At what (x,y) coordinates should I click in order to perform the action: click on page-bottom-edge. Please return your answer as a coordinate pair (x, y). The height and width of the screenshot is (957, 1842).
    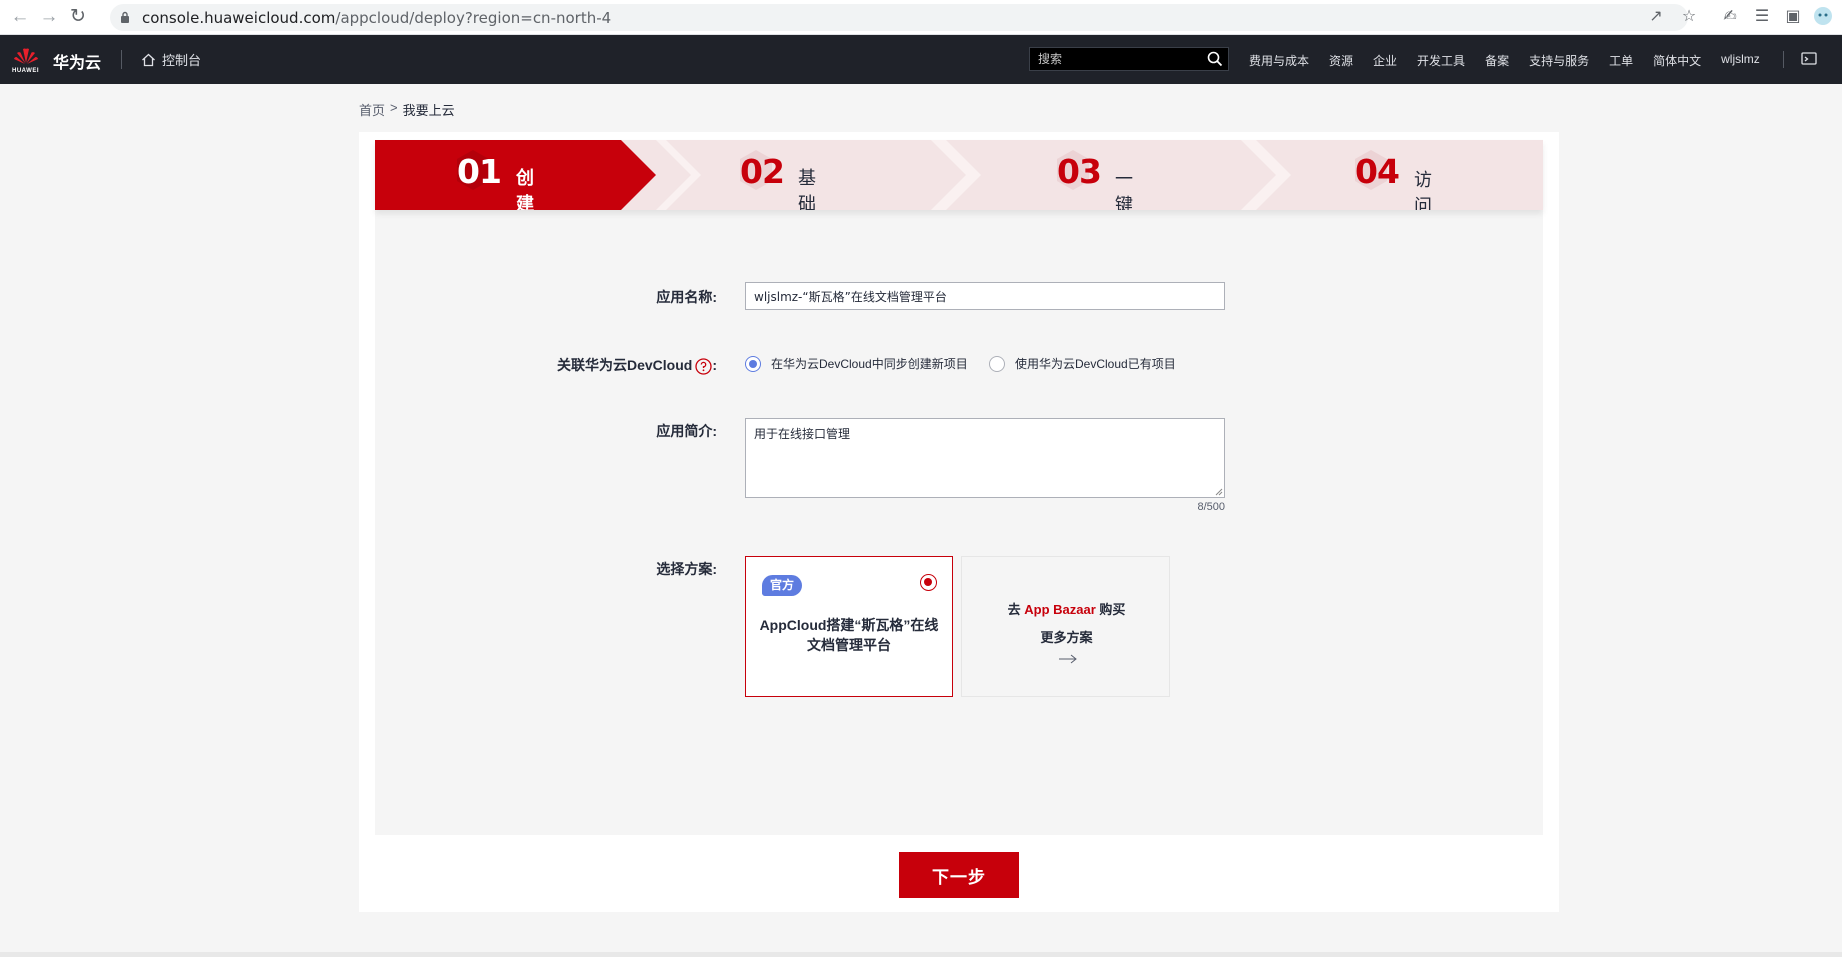
    Looking at the image, I should click on (921, 954).